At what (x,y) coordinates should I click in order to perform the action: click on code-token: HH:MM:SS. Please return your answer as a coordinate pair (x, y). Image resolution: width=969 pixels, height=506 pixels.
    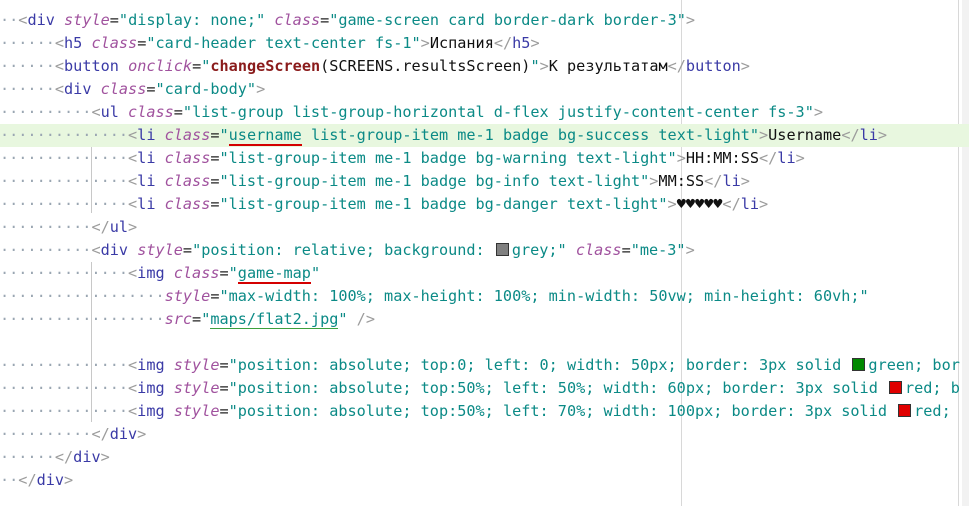
    Looking at the image, I should click on (722, 158).